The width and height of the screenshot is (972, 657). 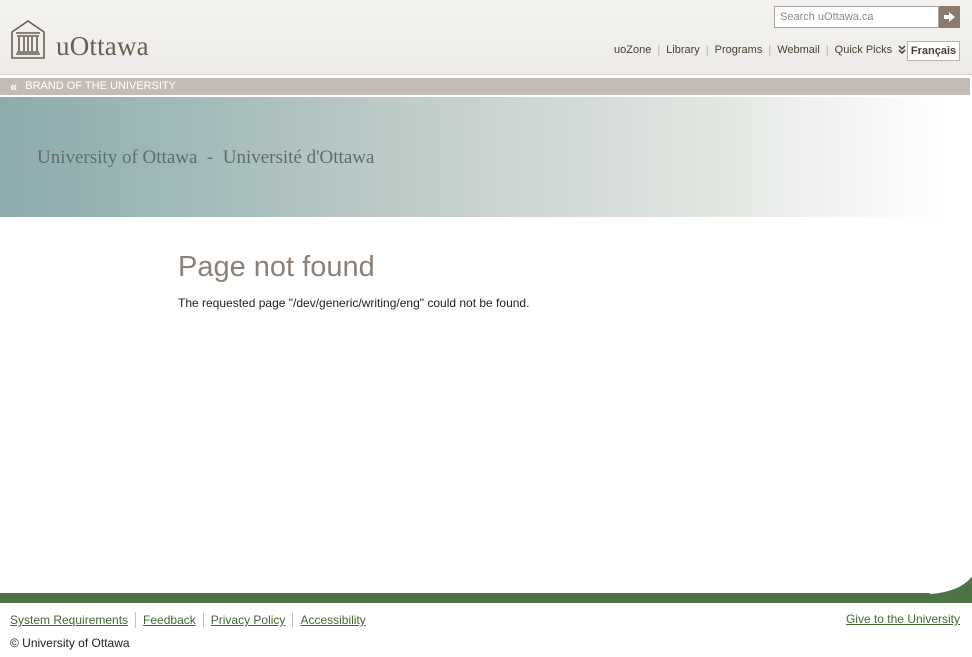 What do you see at coordinates (28, 39) in the screenshot?
I see `university-building-icon` at bounding box center [28, 39].